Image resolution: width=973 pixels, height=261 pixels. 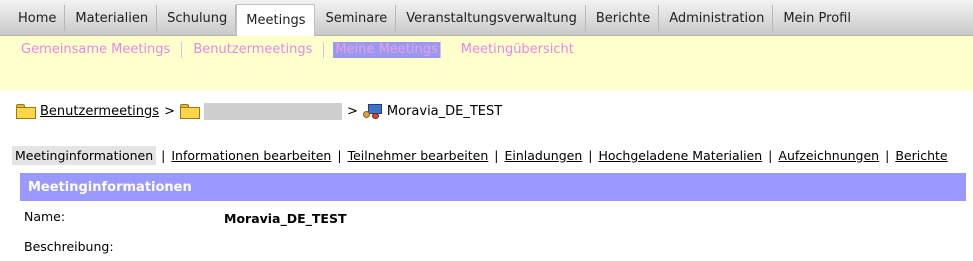 I want to click on section-header: Meetinginformationen, so click(x=493, y=187).